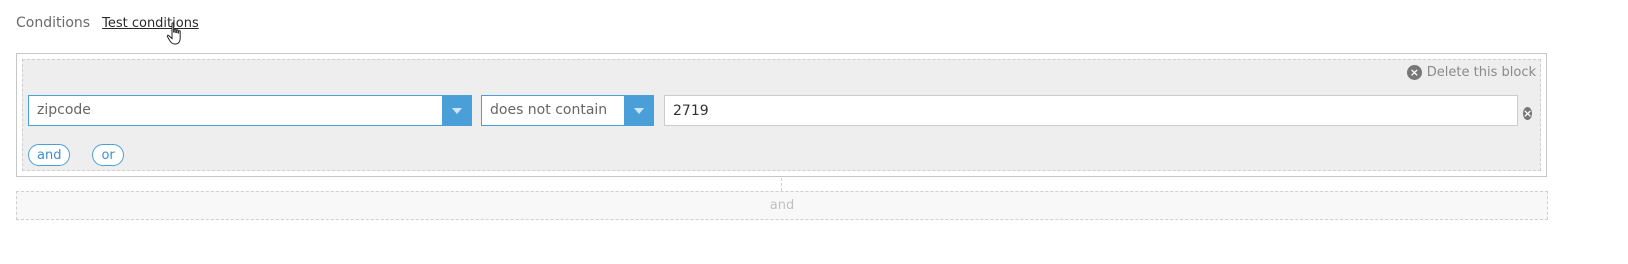  What do you see at coordinates (781, 184) in the screenshot?
I see `block-connector` at bounding box center [781, 184].